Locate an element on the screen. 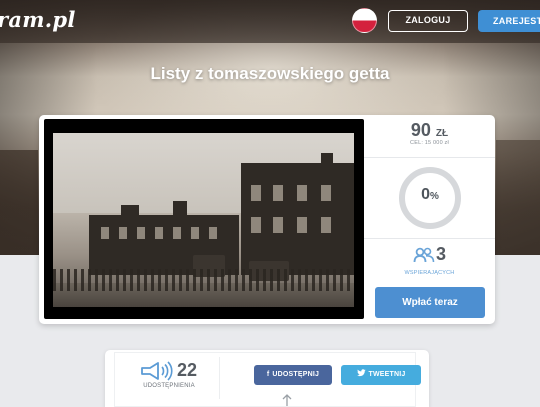 This screenshot has height=407, width=540. video-crowd is located at coordinates (203, 280).